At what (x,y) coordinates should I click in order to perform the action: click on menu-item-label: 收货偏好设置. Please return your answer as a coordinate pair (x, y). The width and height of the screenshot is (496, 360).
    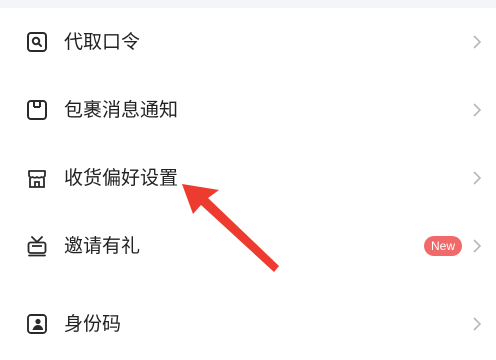
    Looking at the image, I should click on (121, 178).